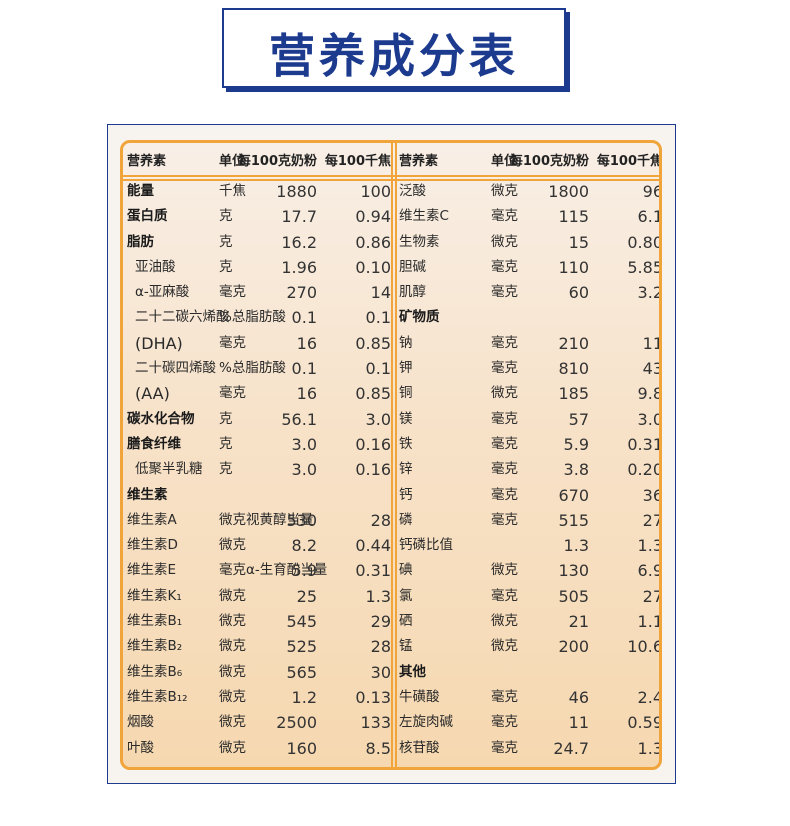 The width and height of the screenshot is (790, 826). What do you see at coordinates (529, 393) in the screenshot?
I see `table-row: 铜 微克 185 9.8` at bounding box center [529, 393].